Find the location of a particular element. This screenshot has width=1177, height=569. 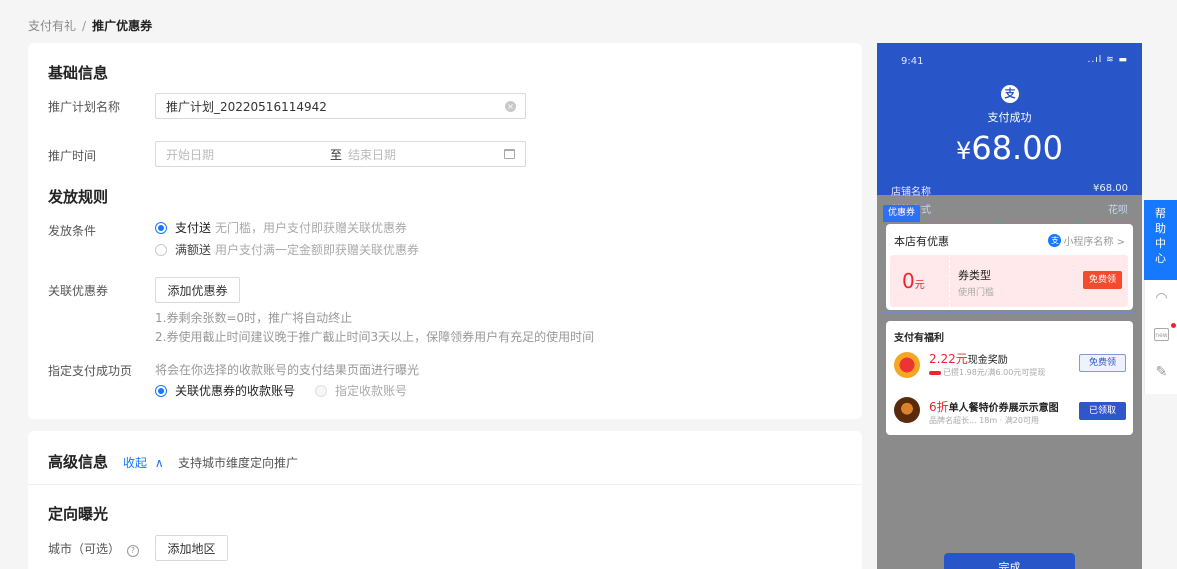

welfare-title: 支付有福利 is located at coordinates (919, 338).